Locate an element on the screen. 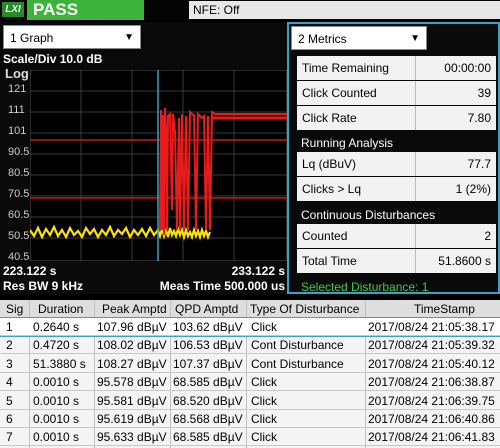 The height and width of the screenshot is (448, 500). metrics-view-dropdown-label: 2 Metrics is located at coordinates (322, 39).